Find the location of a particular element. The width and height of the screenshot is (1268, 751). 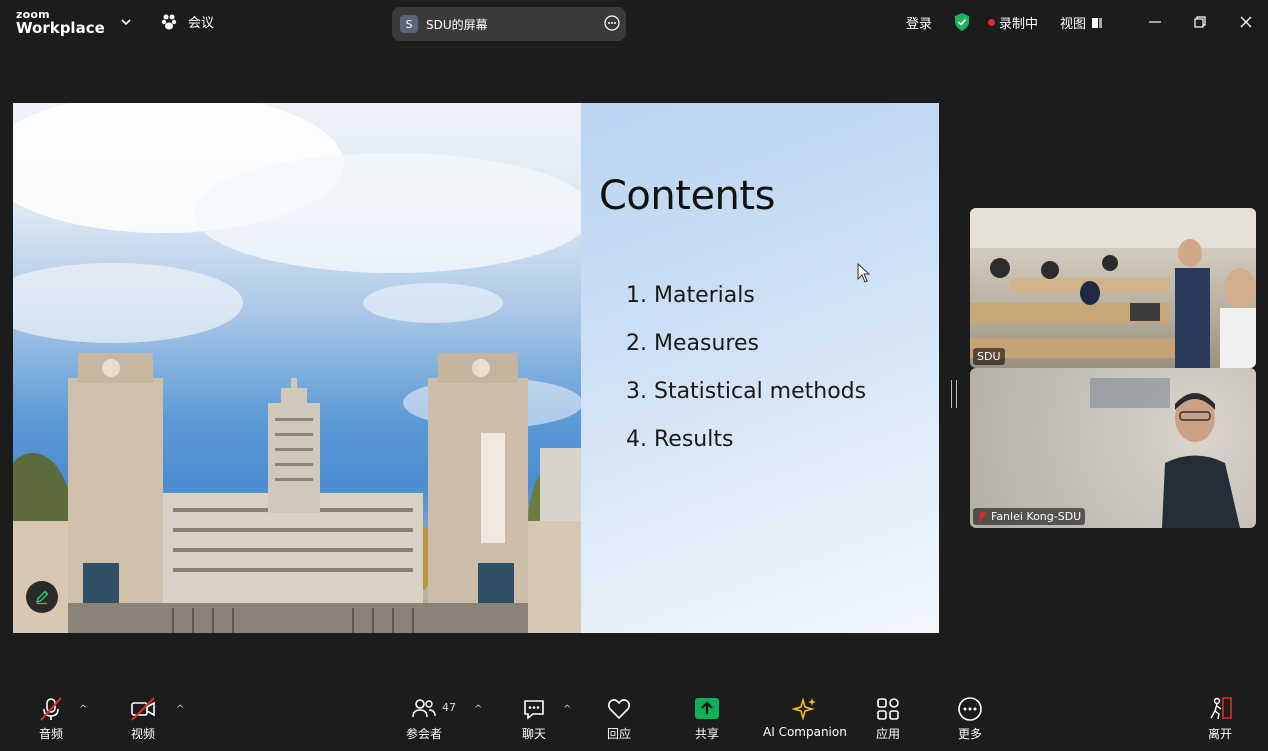

meeting-label: 会议 is located at coordinates (201, 23).